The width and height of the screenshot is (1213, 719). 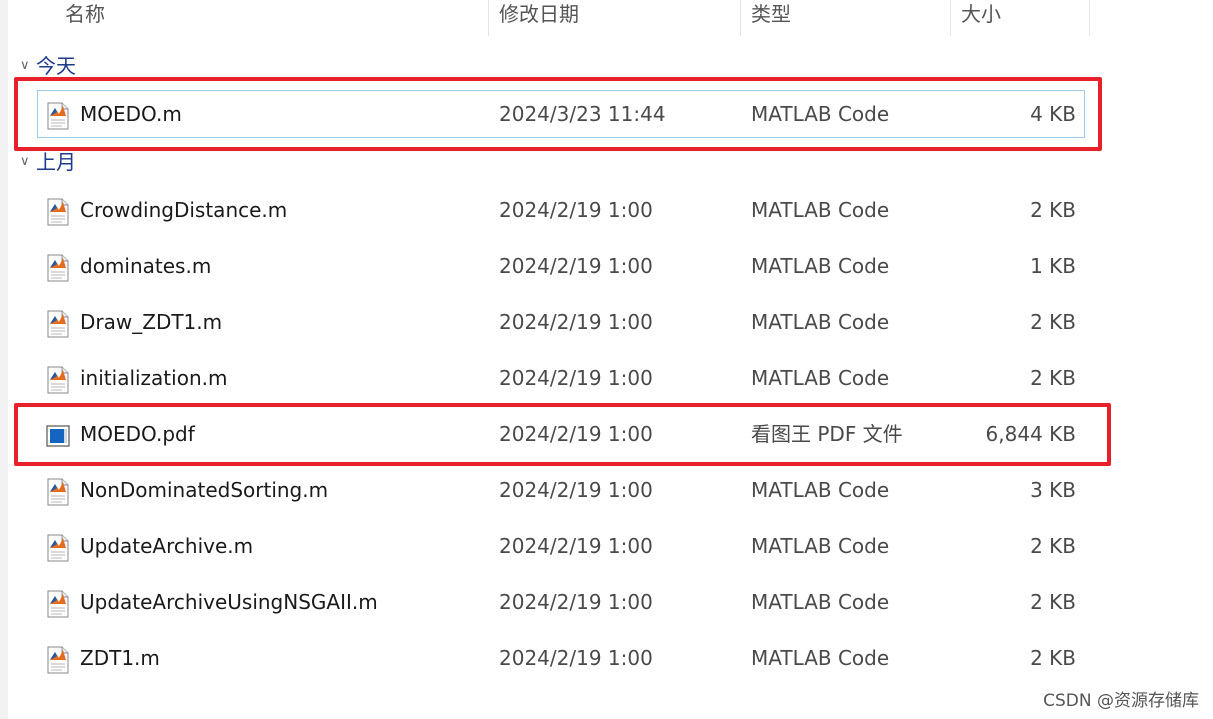 I want to click on file-size: 3 KB, so click(x=1053, y=490).